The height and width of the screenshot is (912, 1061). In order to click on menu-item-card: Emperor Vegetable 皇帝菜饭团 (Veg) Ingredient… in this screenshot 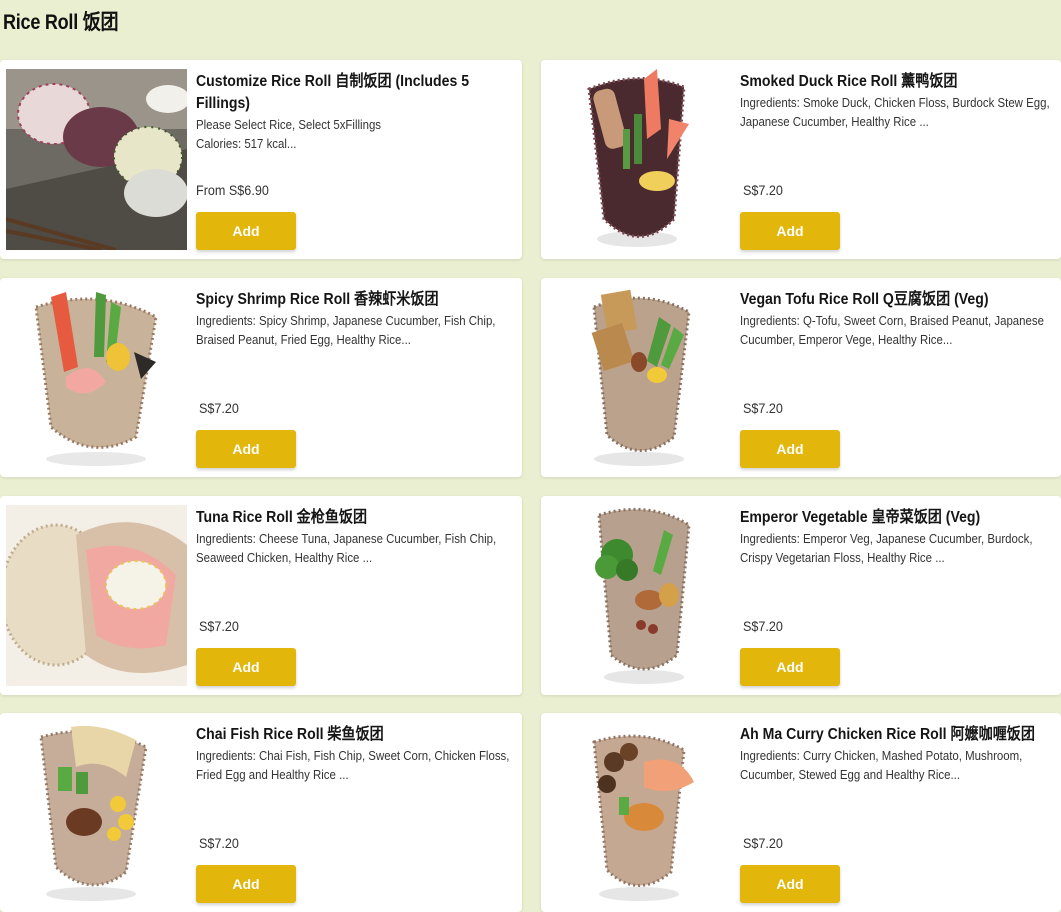, I will do `click(801, 595)`.